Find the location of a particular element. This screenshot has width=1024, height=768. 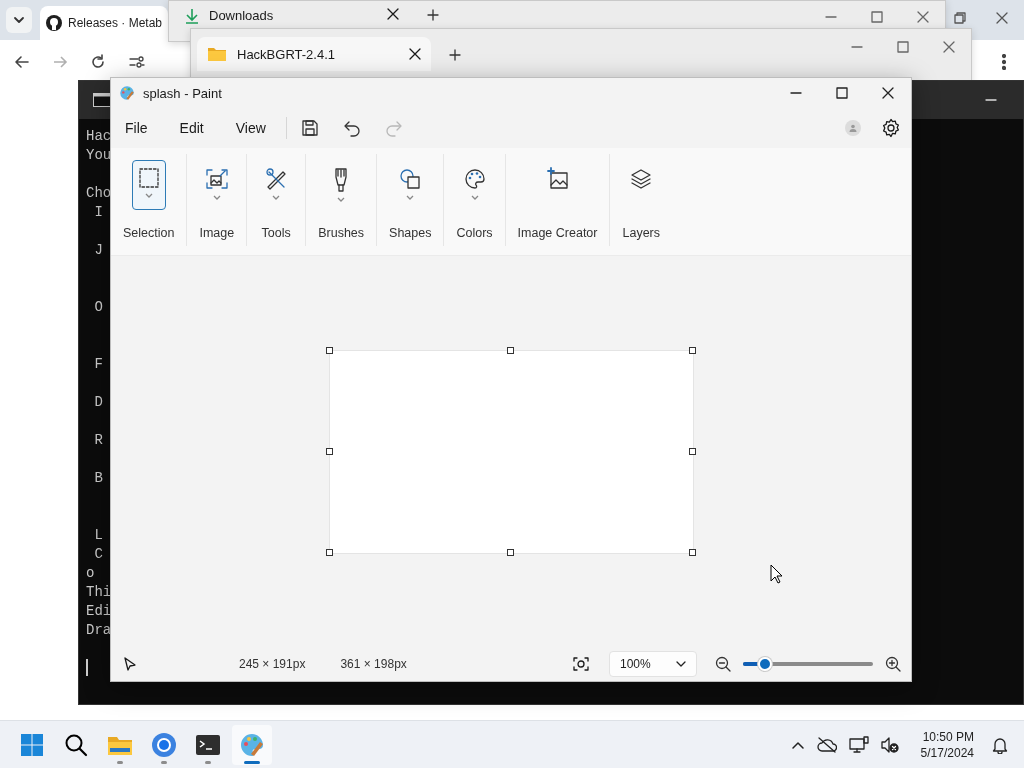

text-cursor is located at coordinates (87, 667).